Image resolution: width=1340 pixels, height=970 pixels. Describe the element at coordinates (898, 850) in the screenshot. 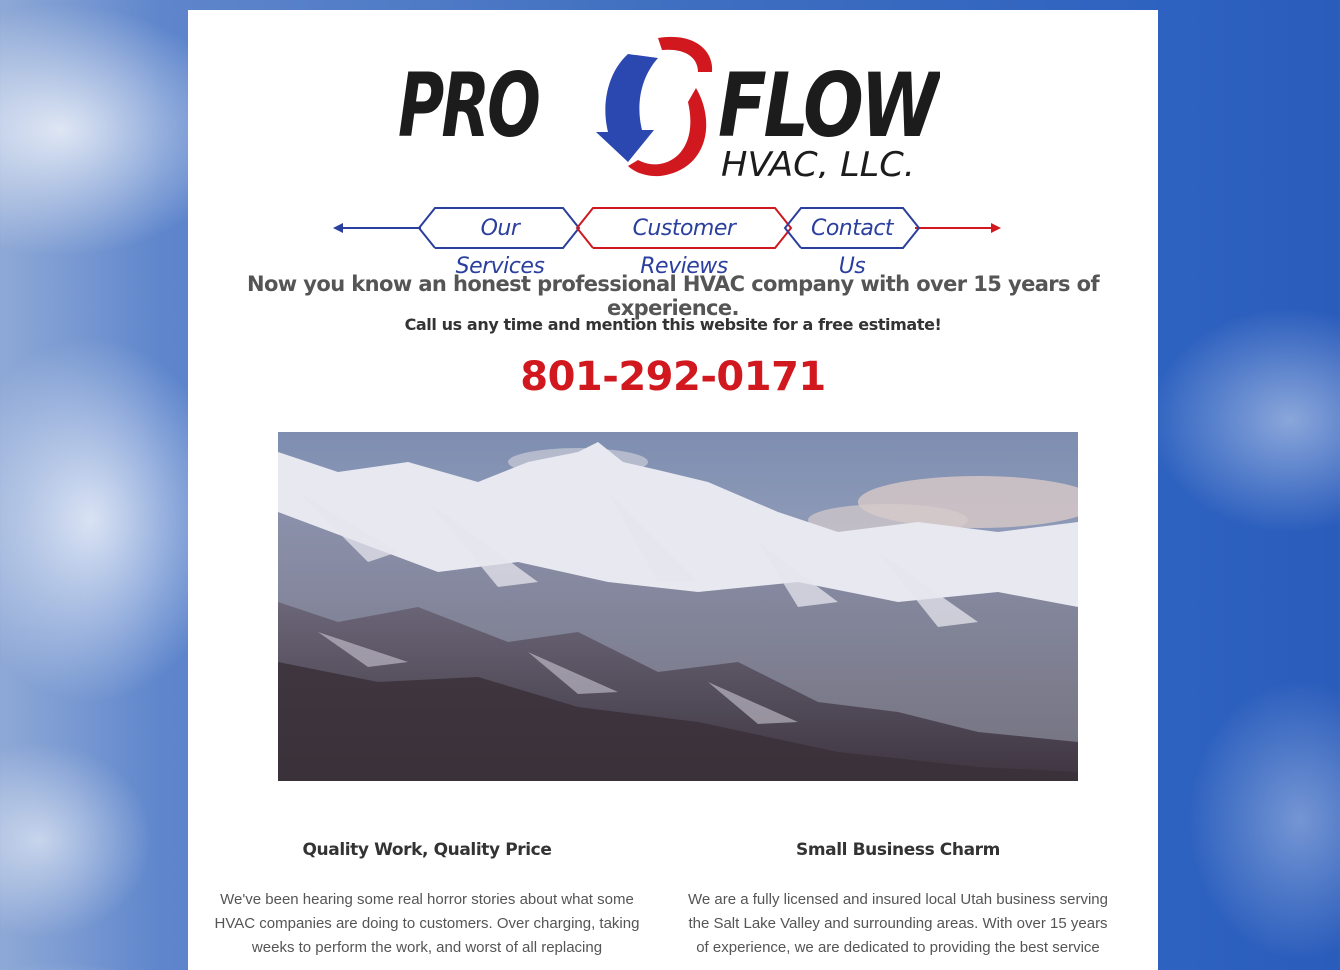

I see `small-business-heading: Small Business Charm` at that location.